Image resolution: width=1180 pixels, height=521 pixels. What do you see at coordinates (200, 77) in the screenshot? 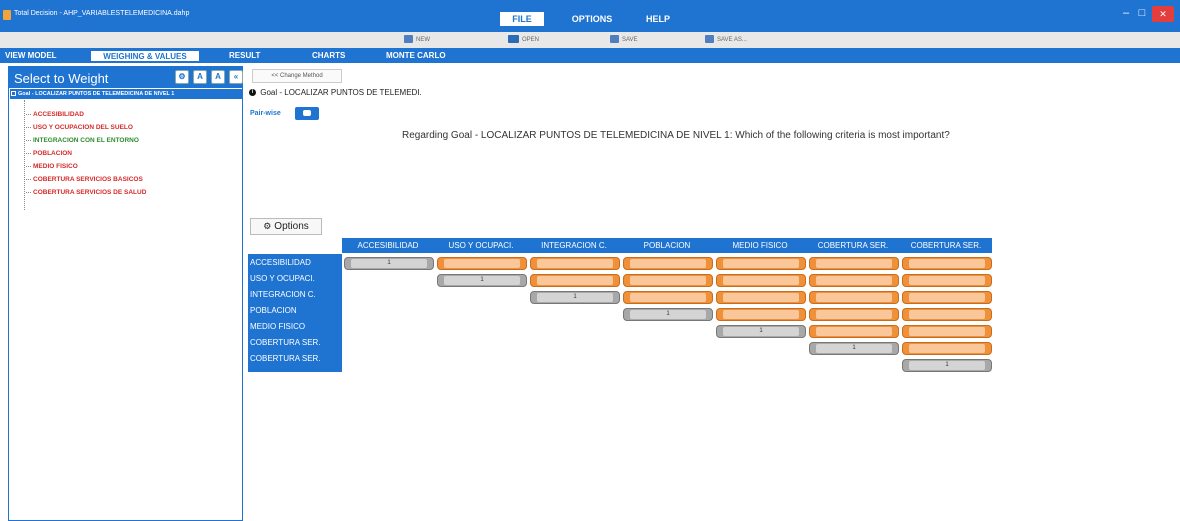
I see `font-increase-icon: A` at bounding box center [200, 77].